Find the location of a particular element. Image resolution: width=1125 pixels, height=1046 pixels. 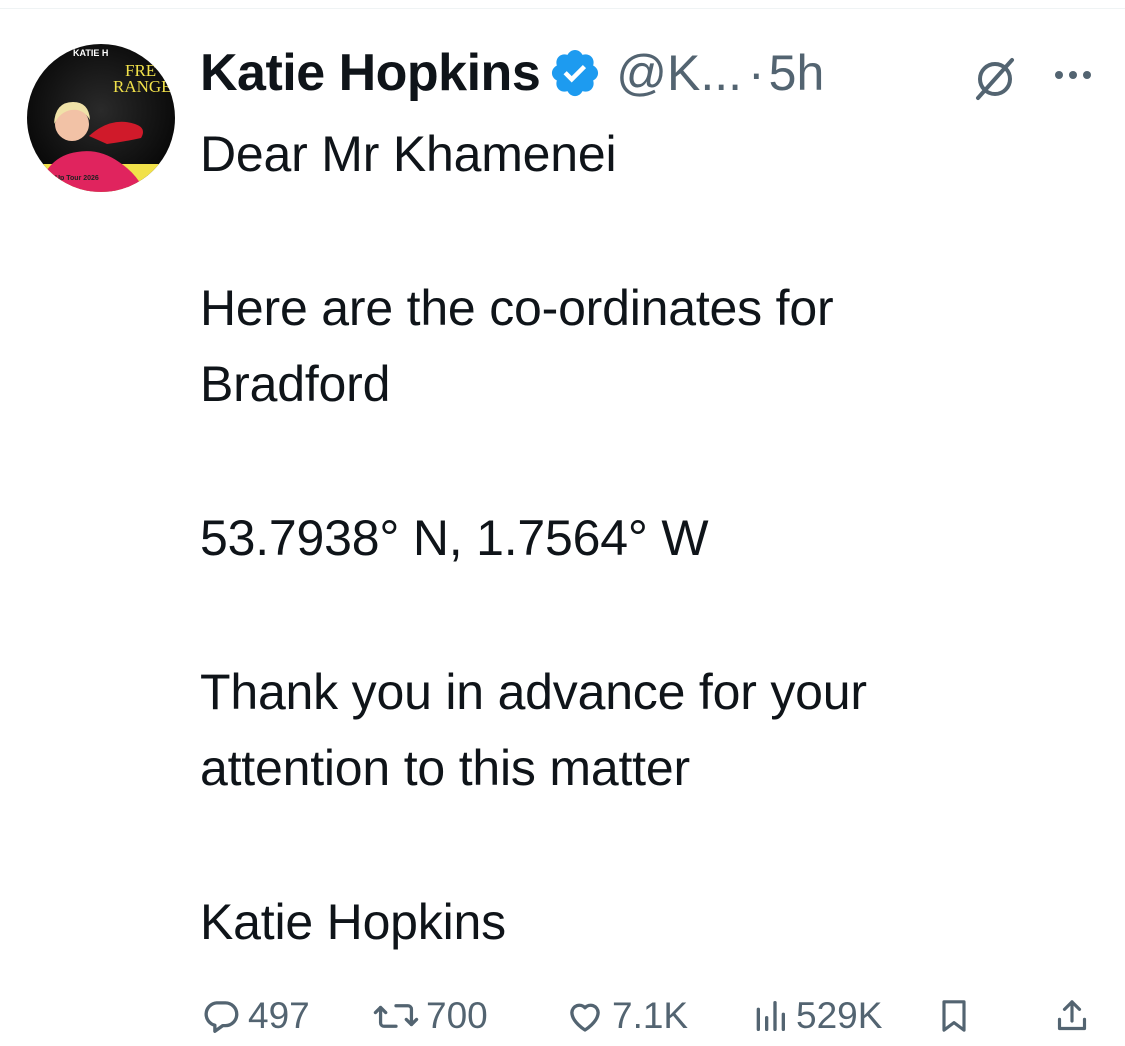

timestamp: 5h is located at coordinates (797, 73).